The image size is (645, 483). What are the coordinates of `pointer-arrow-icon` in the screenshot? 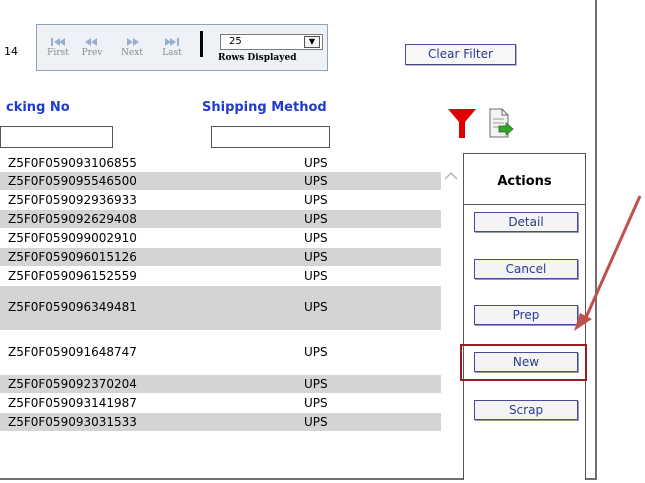 It's located at (608, 263).